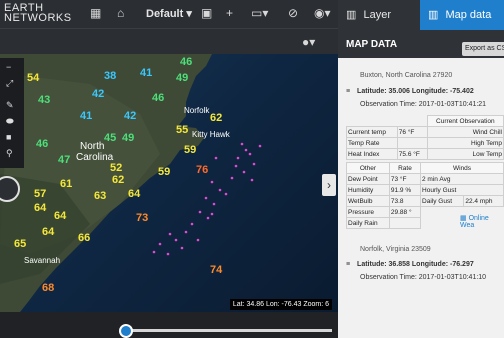 Image resolution: width=504 pixels, height=338 pixels. I want to click on state-label: North, so click(92, 146).